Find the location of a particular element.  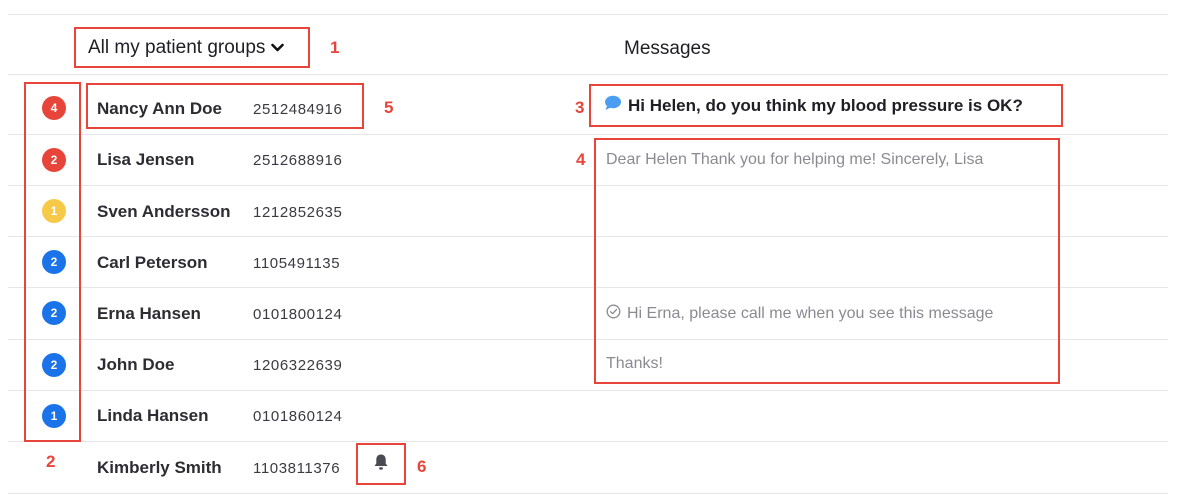

check-circle-icon is located at coordinates (613, 314).